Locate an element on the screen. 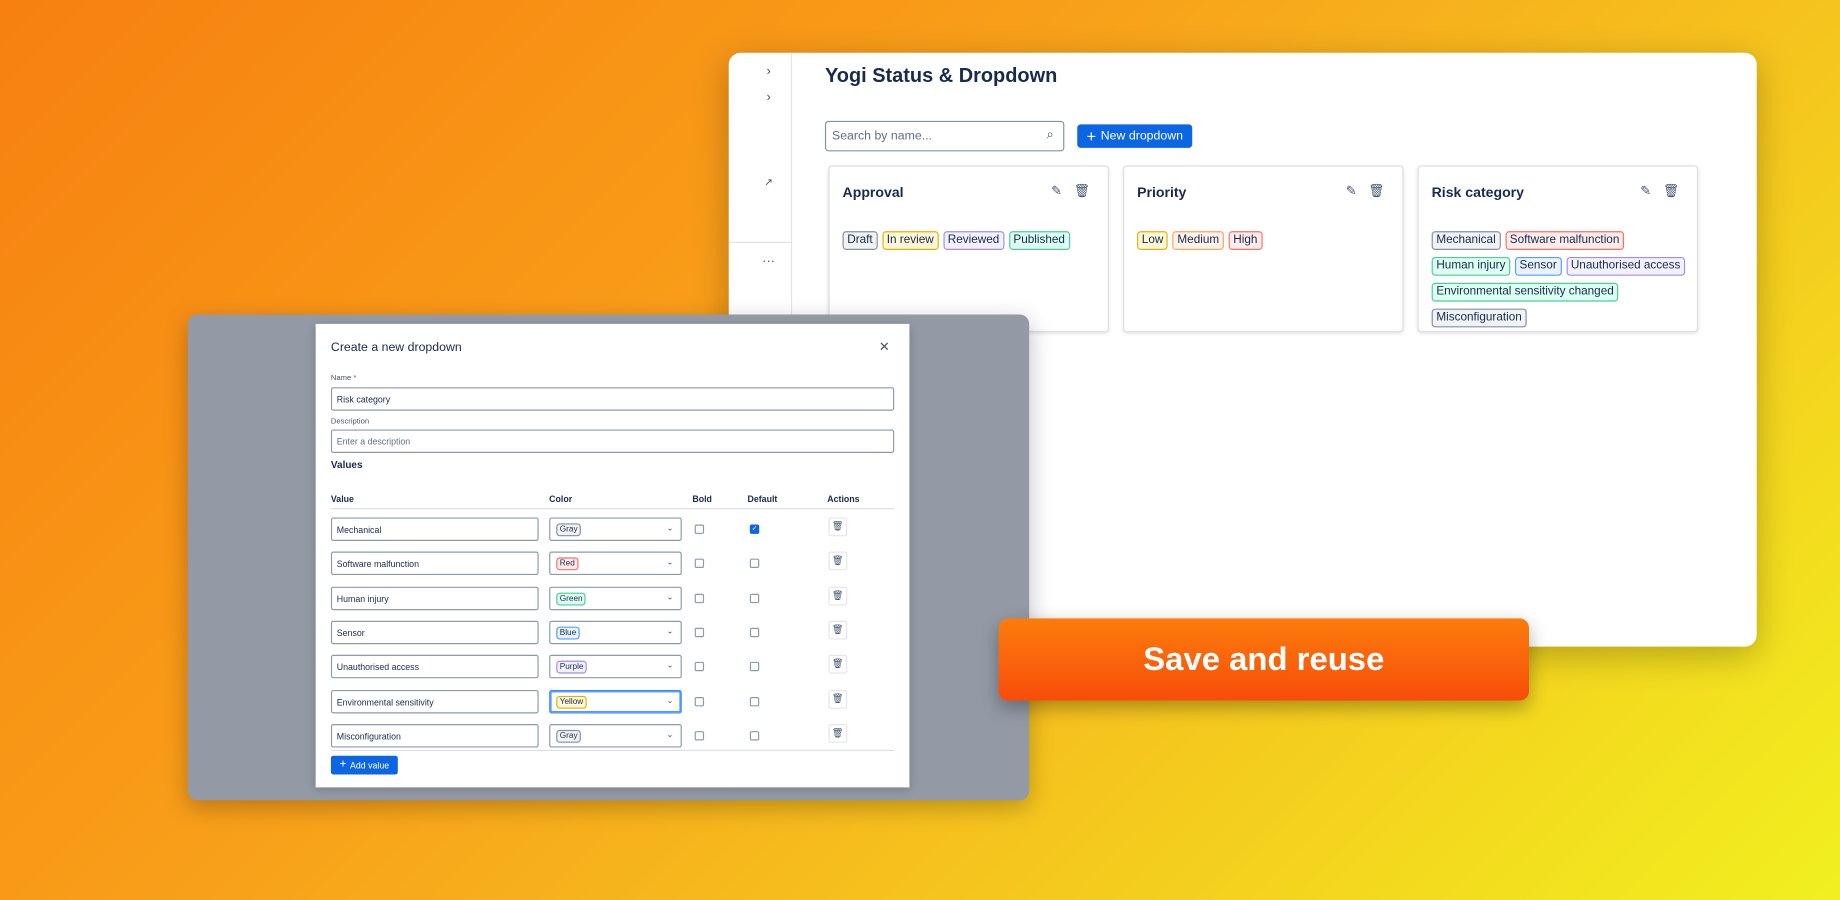  header-color: Color is located at coordinates (561, 499).